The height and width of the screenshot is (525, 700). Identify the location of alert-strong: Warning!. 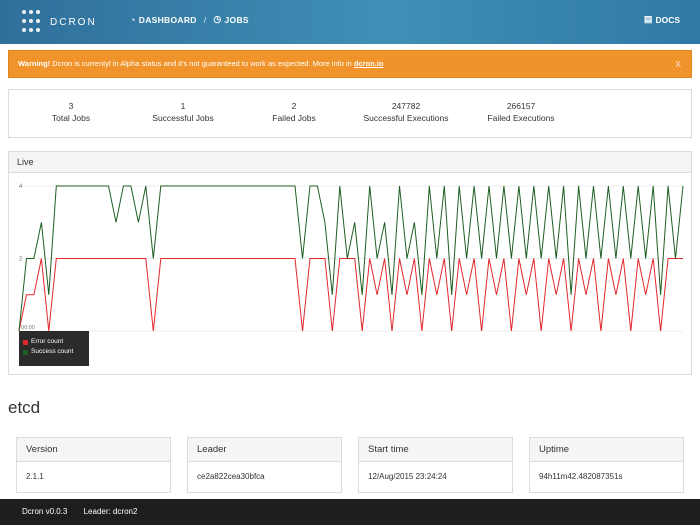
(34, 63).